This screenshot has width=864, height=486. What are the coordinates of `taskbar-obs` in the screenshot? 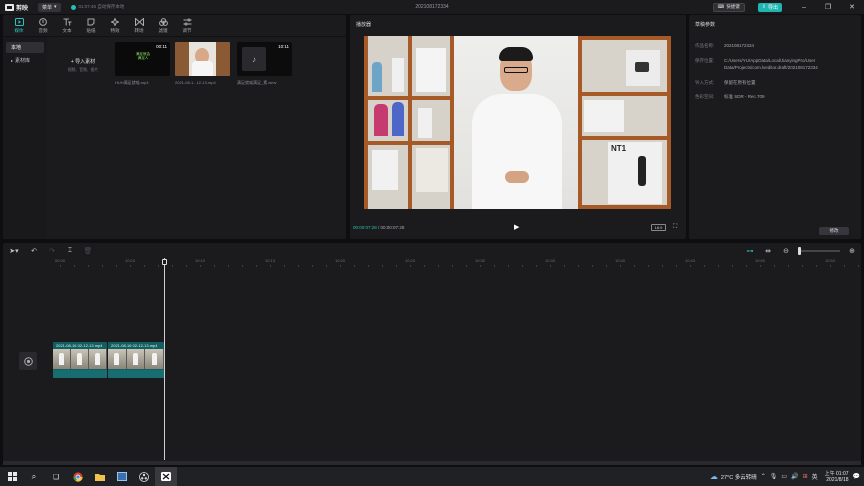 It's located at (144, 476).